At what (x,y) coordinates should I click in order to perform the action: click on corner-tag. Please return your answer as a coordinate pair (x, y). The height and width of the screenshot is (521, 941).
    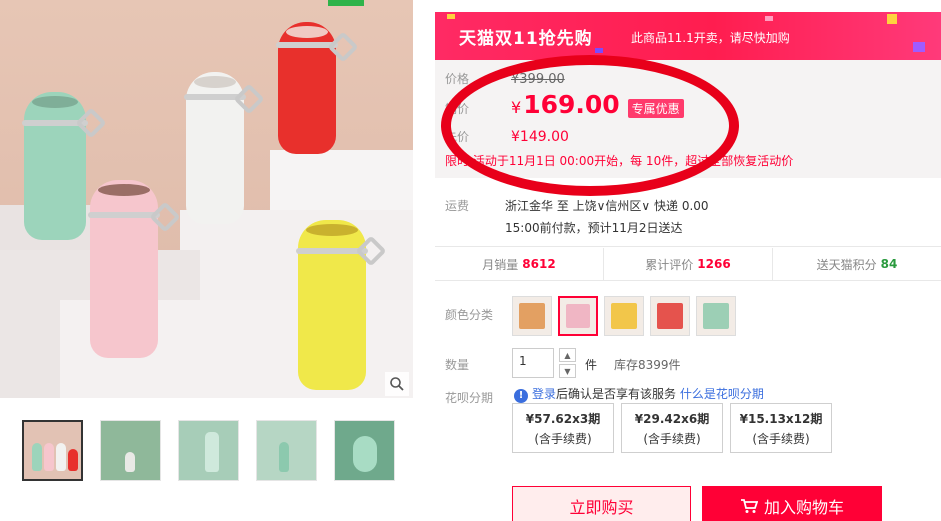
    Looking at the image, I should click on (346, 3).